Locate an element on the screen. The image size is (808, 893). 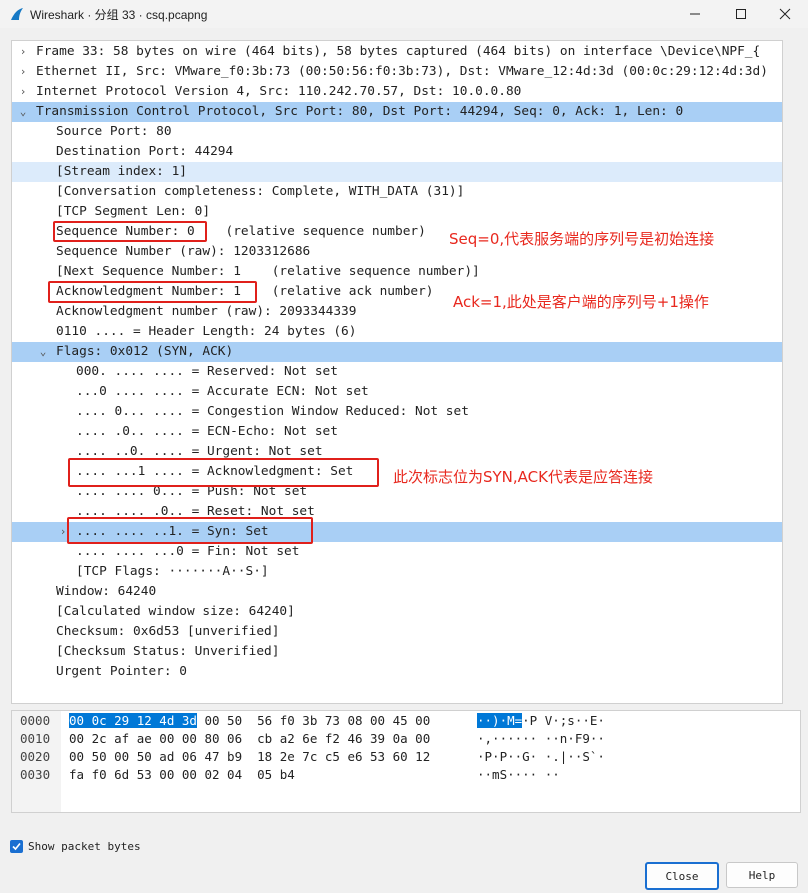
annotation-box-seq is located at coordinates (130, 231).